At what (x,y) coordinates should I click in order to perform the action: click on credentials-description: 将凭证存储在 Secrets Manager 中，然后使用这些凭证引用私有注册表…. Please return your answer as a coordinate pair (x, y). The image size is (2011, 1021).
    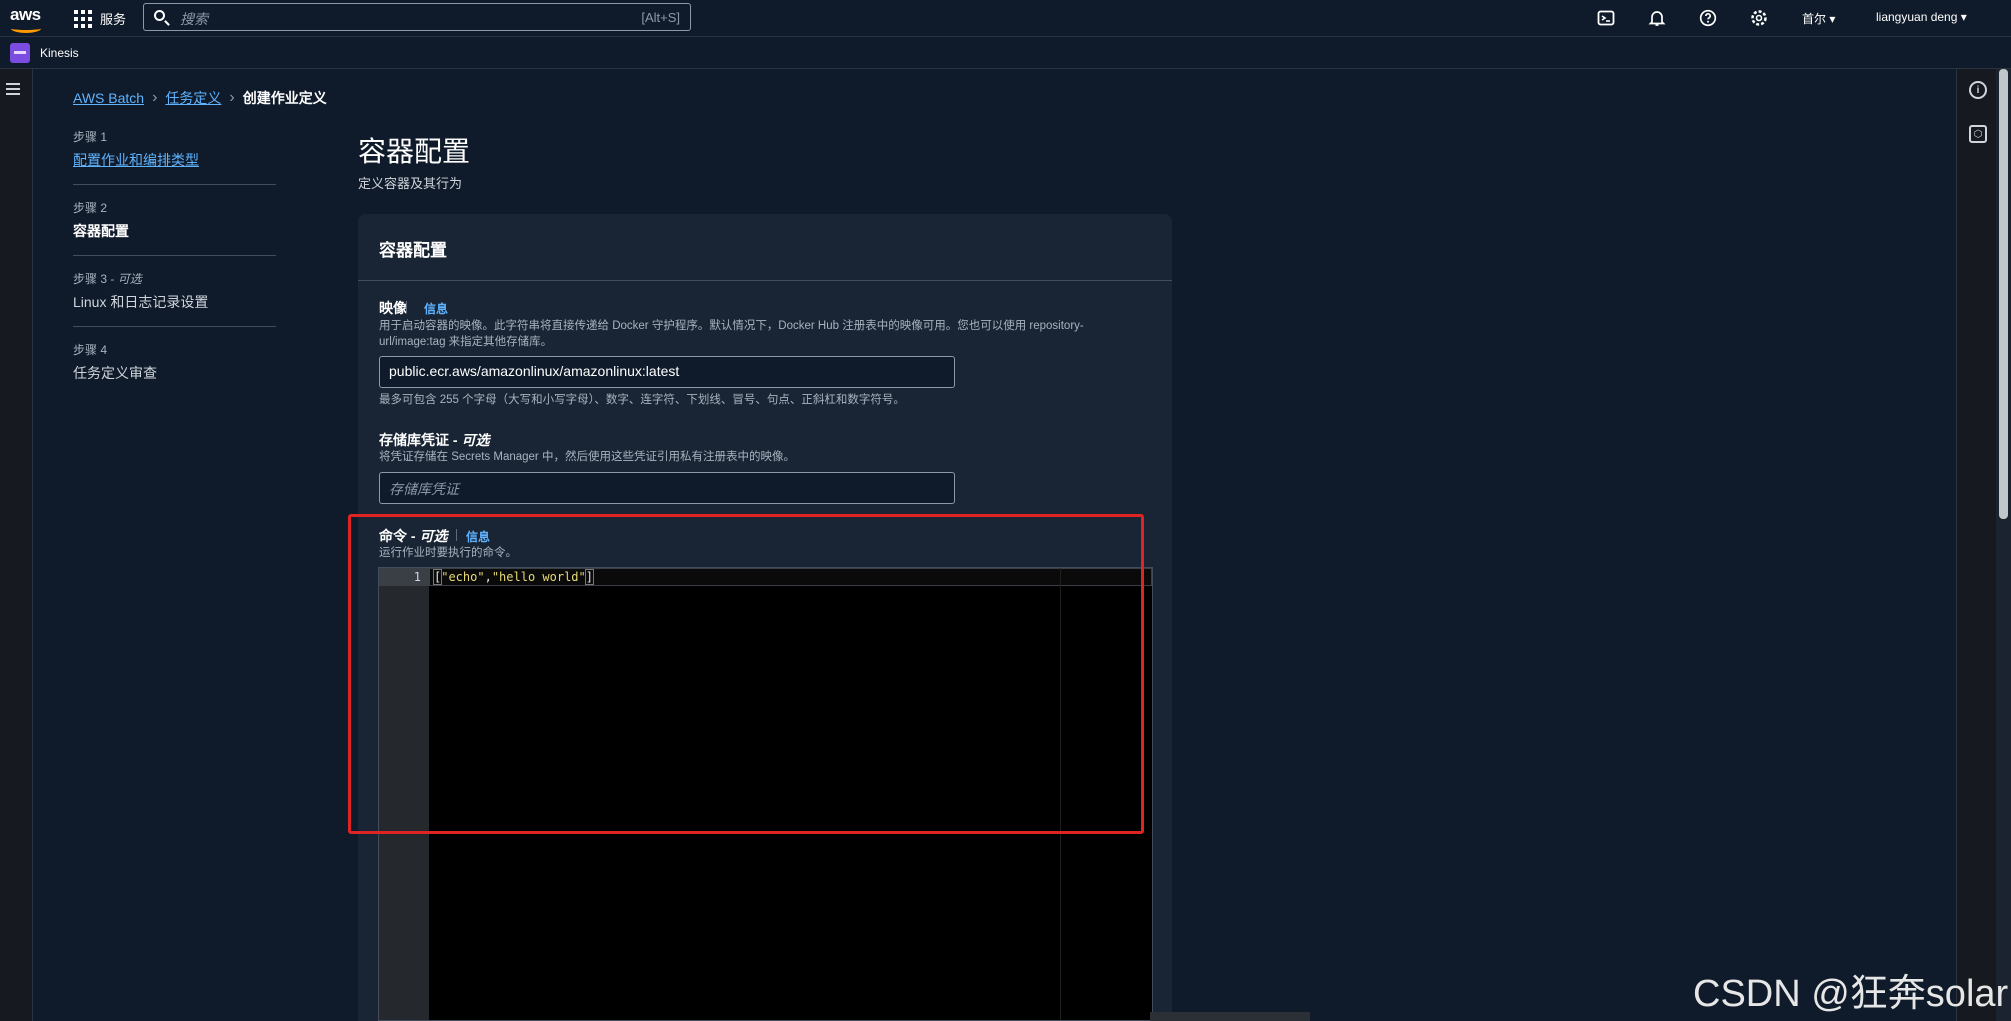
    Looking at the image, I should click on (587, 457).